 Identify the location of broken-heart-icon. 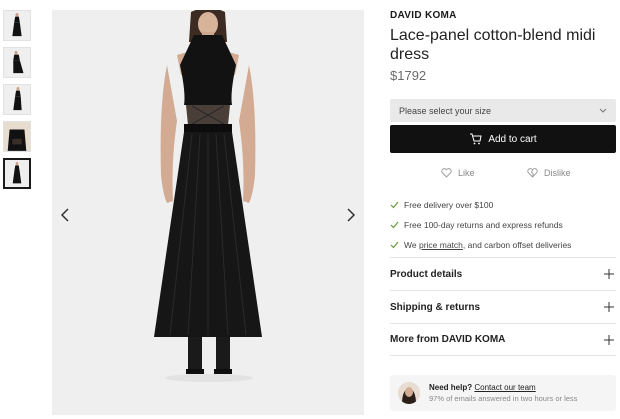
(532, 173).